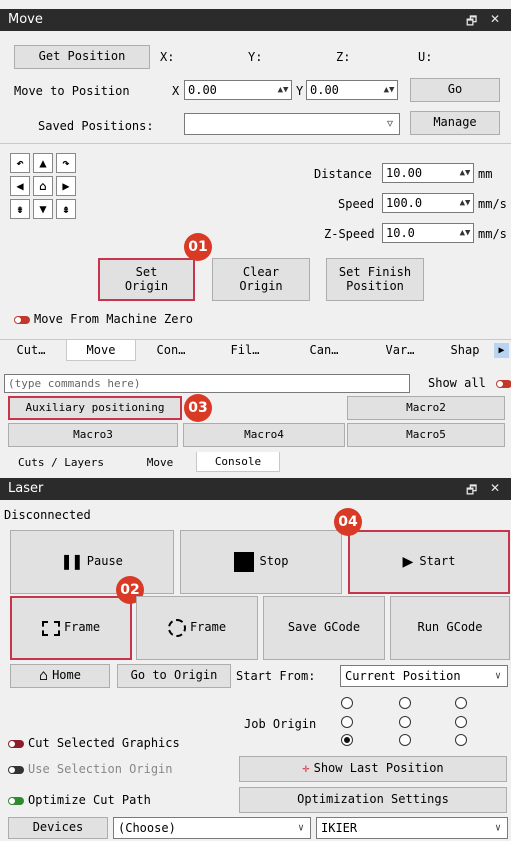 The height and width of the screenshot is (841, 511). What do you see at coordinates (255, 489) in the screenshot?
I see `laser-titlebar: Laser 🗗 ✕` at bounding box center [255, 489].